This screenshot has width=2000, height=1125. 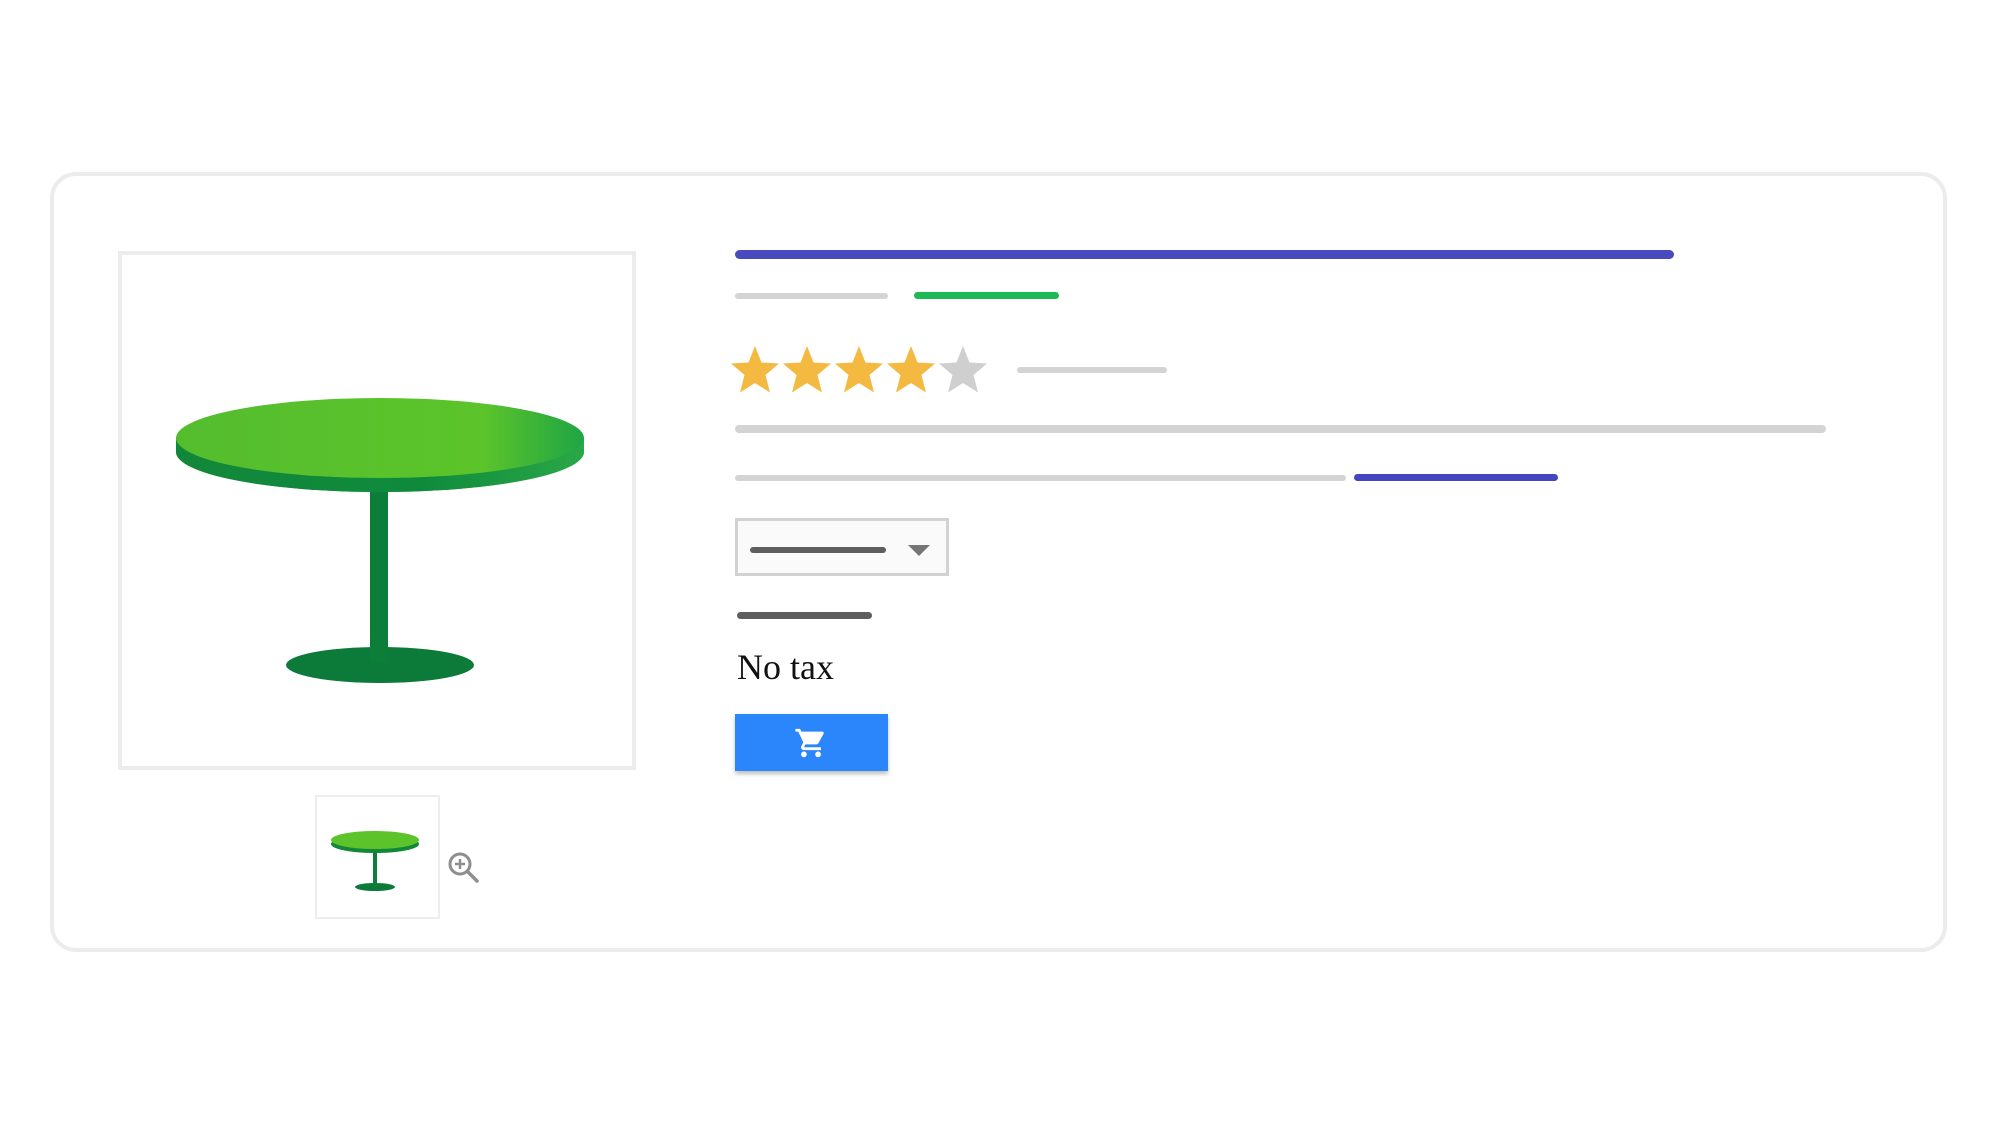 I want to click on description-placeholder, so click(x=1280, y=429).